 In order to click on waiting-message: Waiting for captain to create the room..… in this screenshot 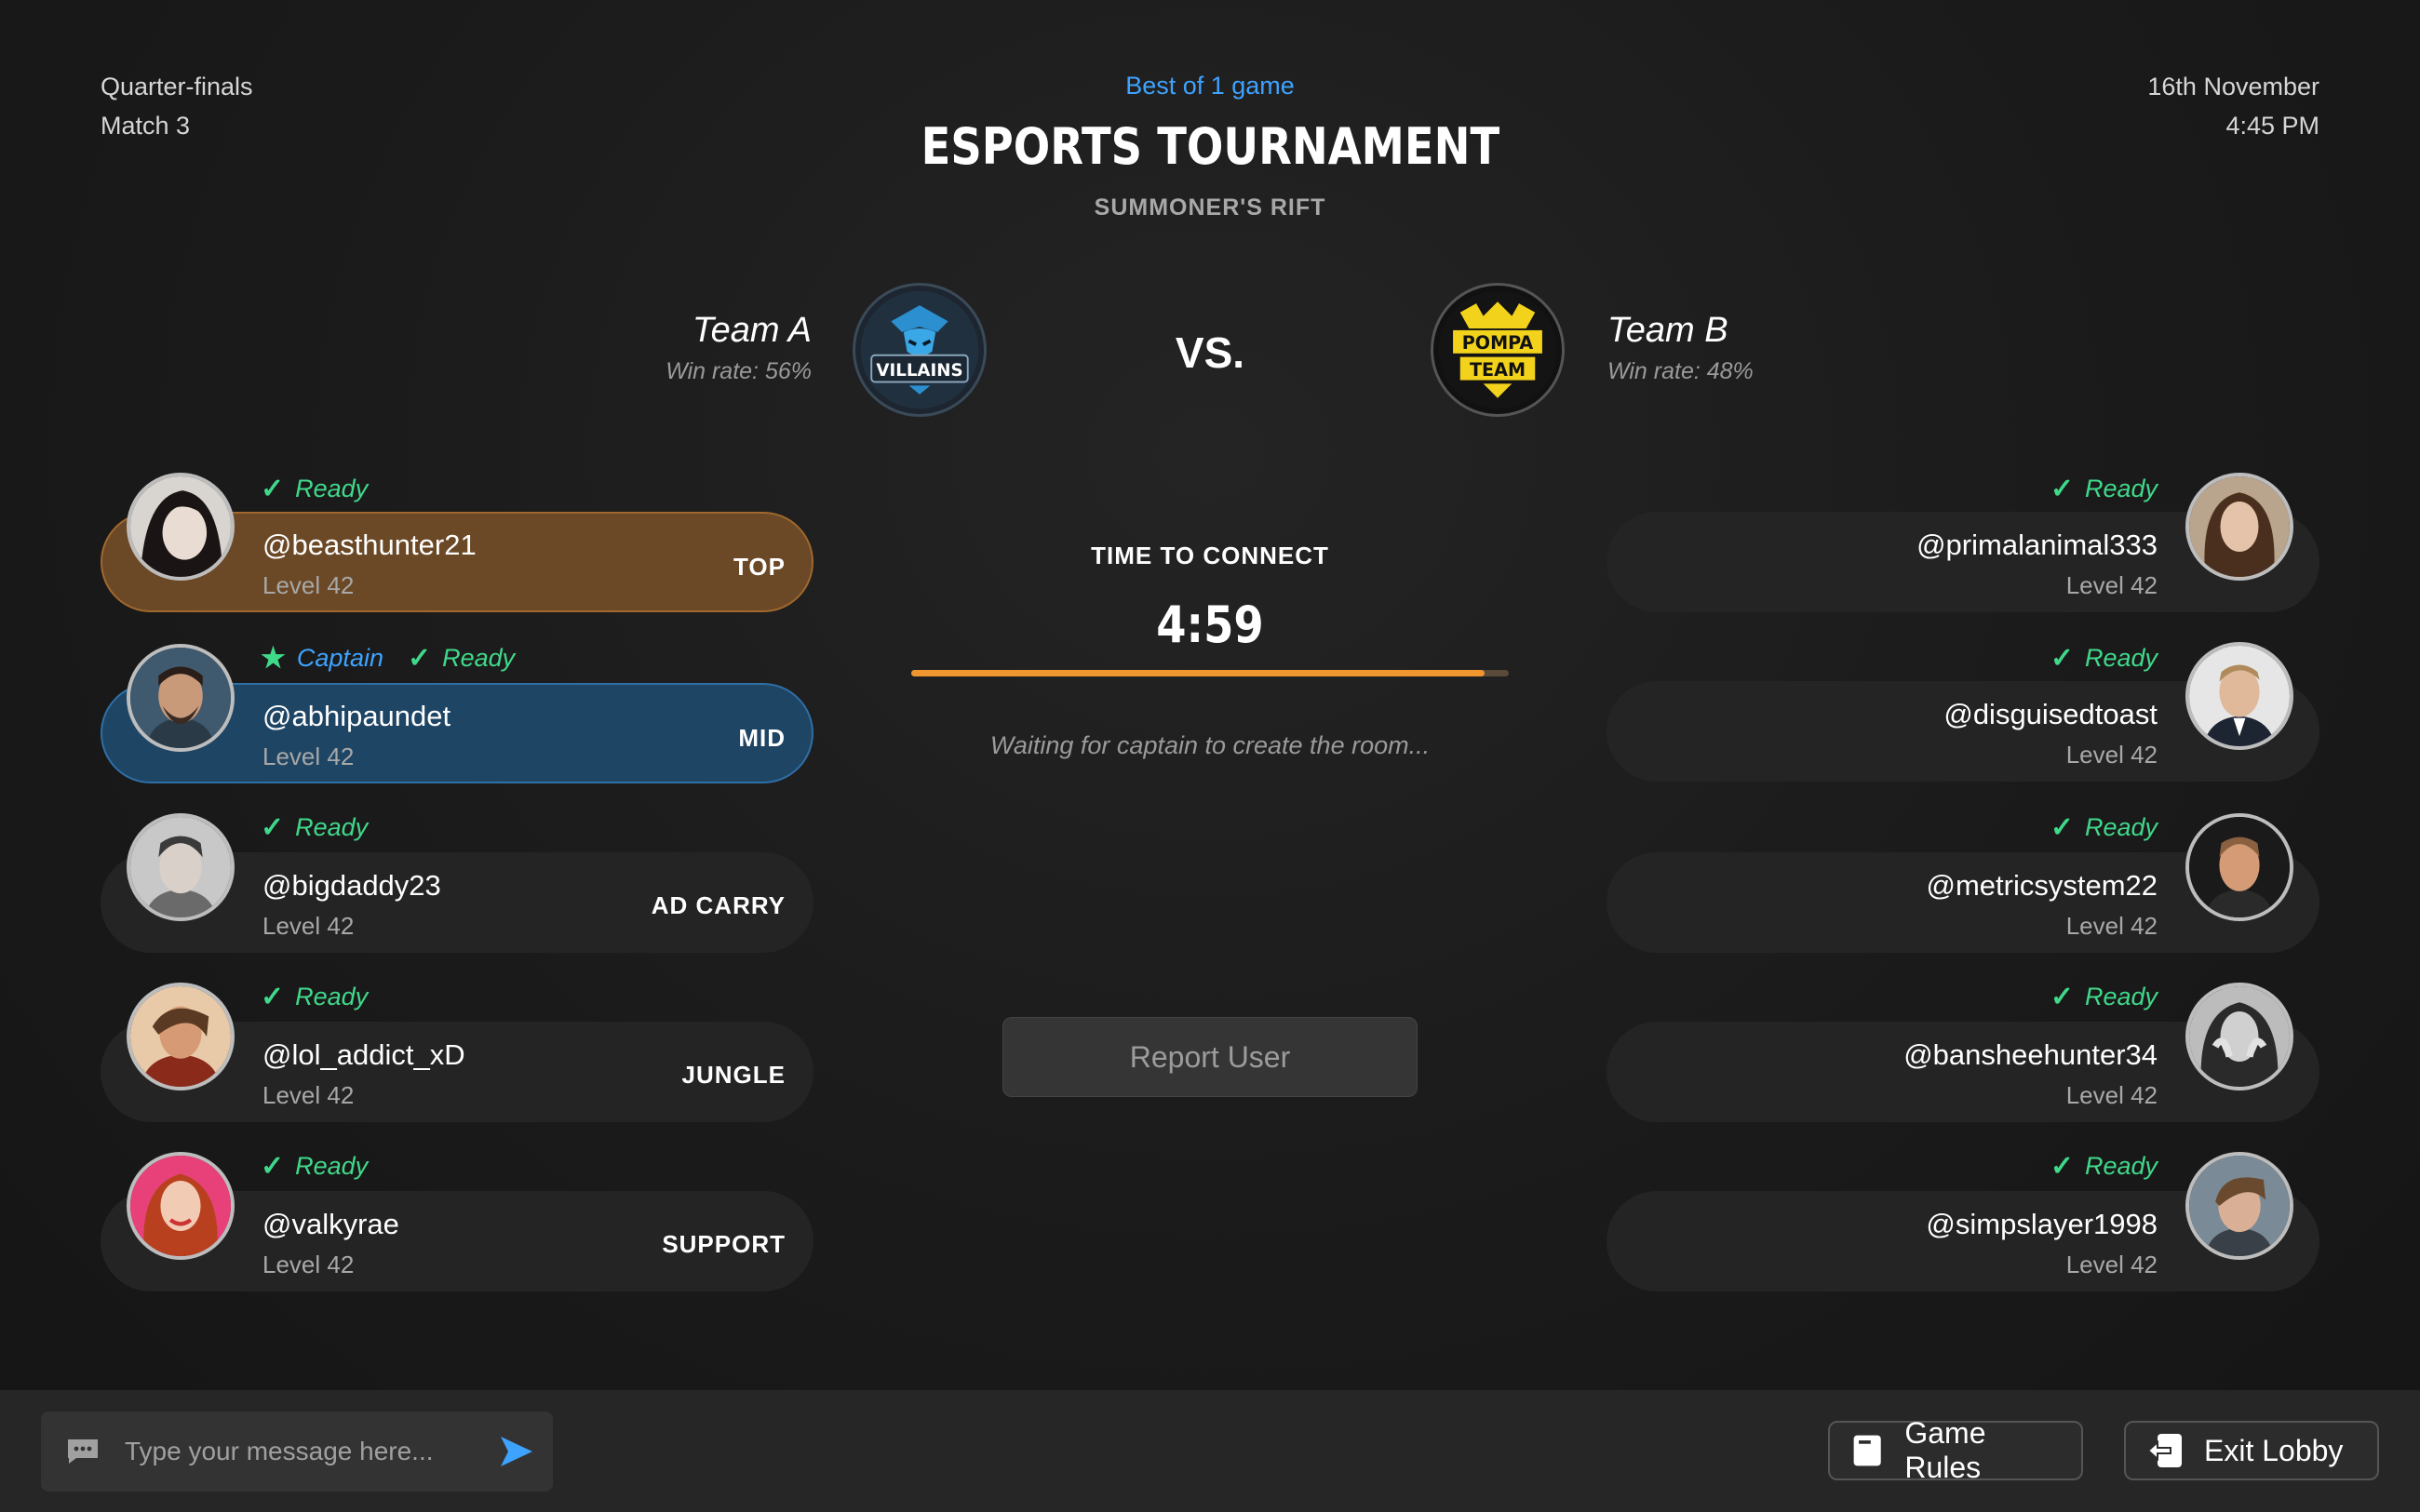, I will do `click(1210, 745)`.